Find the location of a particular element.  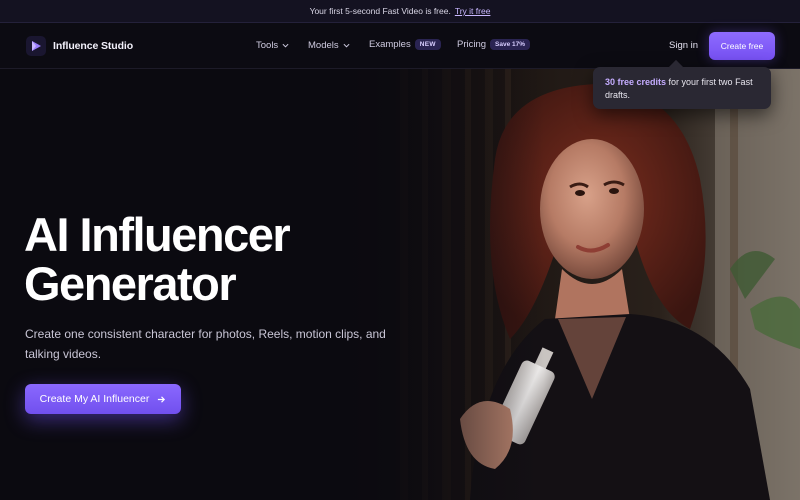

nav-pricing-label: Pricing is located at coordinates (472, 44).